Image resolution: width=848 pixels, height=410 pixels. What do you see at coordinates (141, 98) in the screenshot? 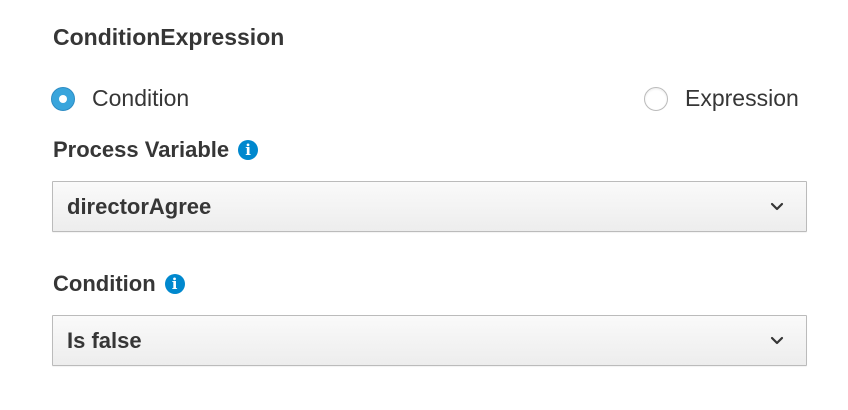
I see `radio-label-condition: Condition` at bounding box center [141, 98].